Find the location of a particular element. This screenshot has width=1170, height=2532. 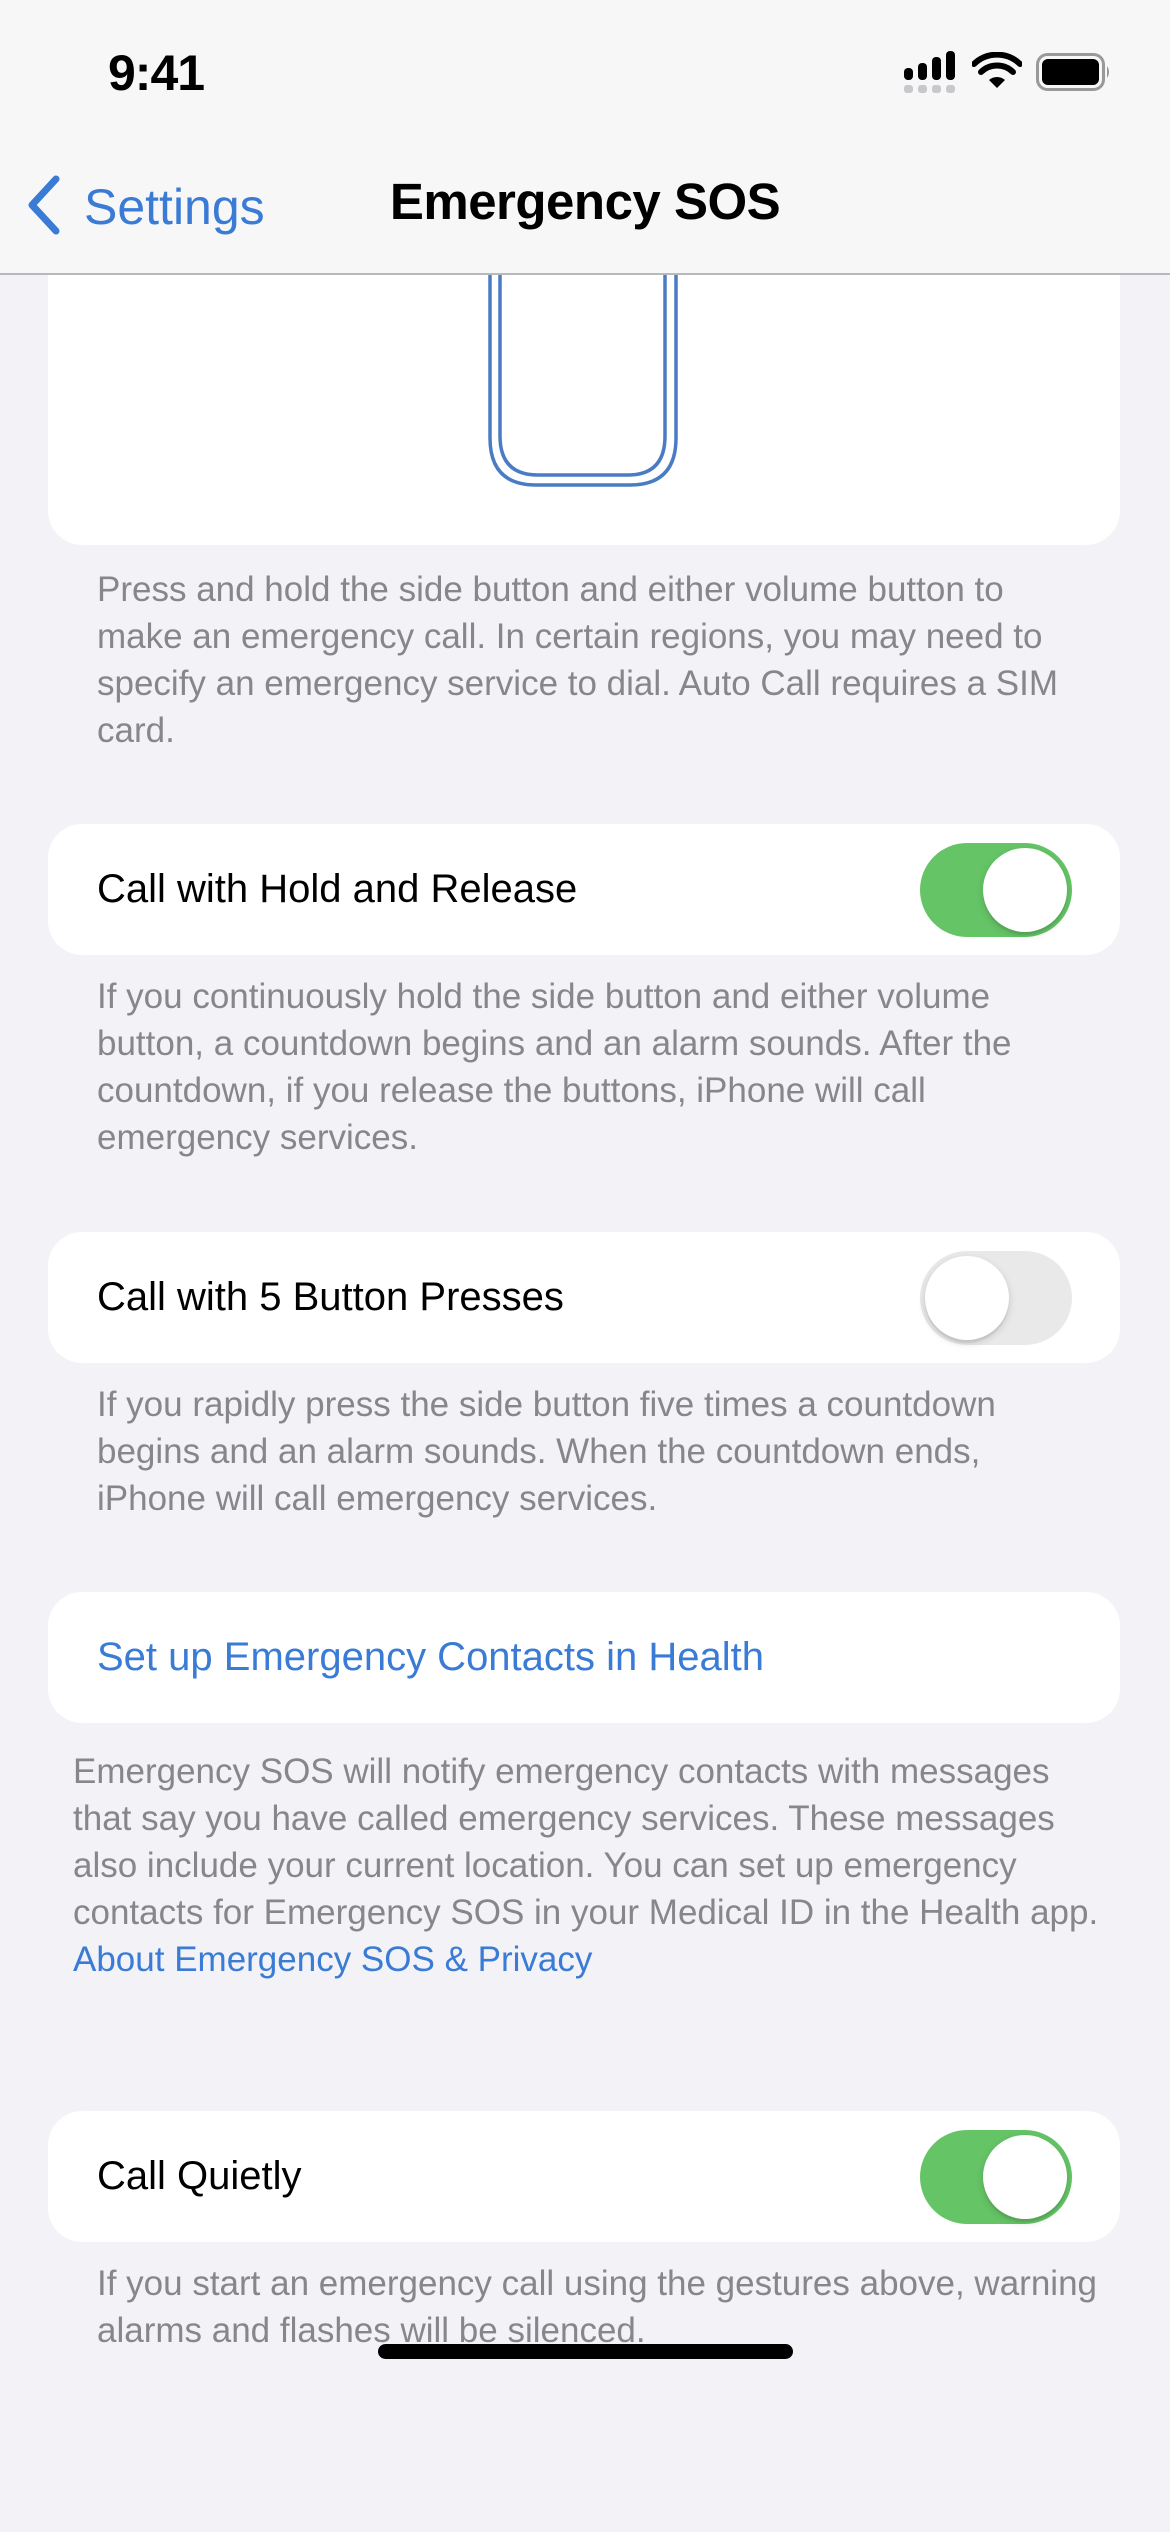

home-indicator is located at coordinates (585, 2351).